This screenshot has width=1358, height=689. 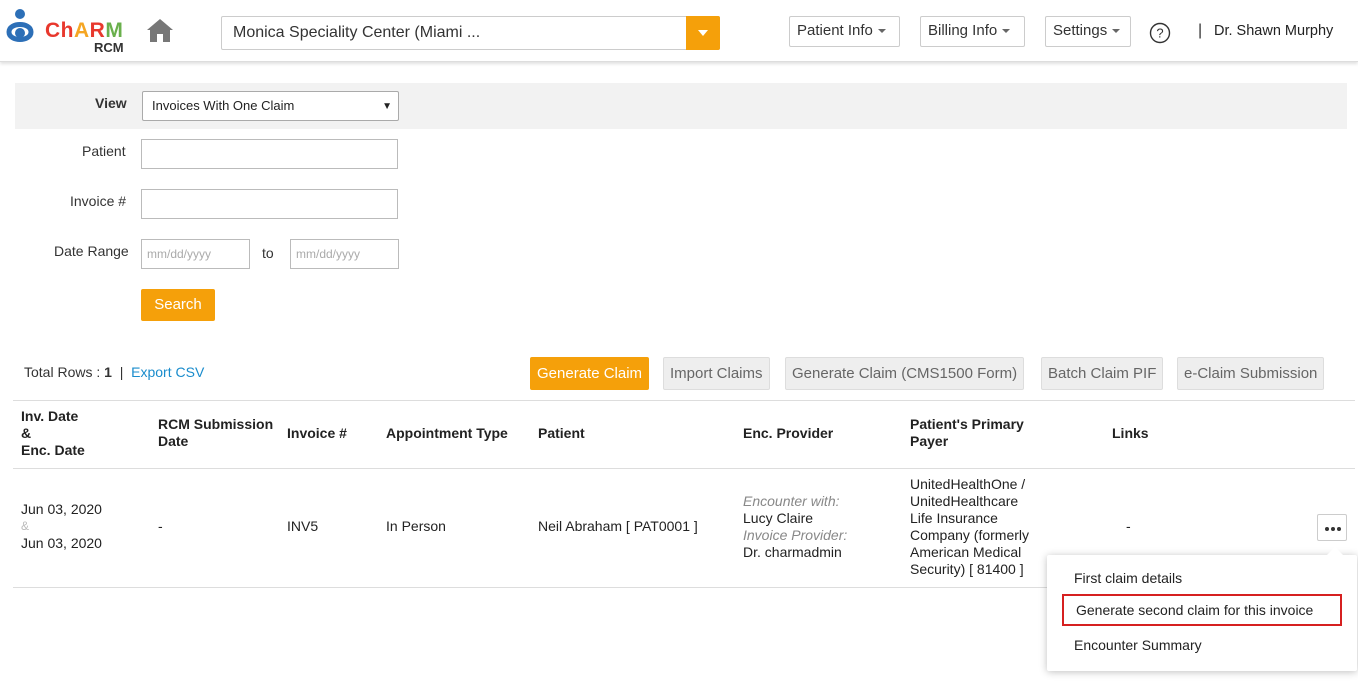 What do you see at coordinates (269, 204) in the screenshot?
I see `invoice-input` at bounding box center [269, 204].